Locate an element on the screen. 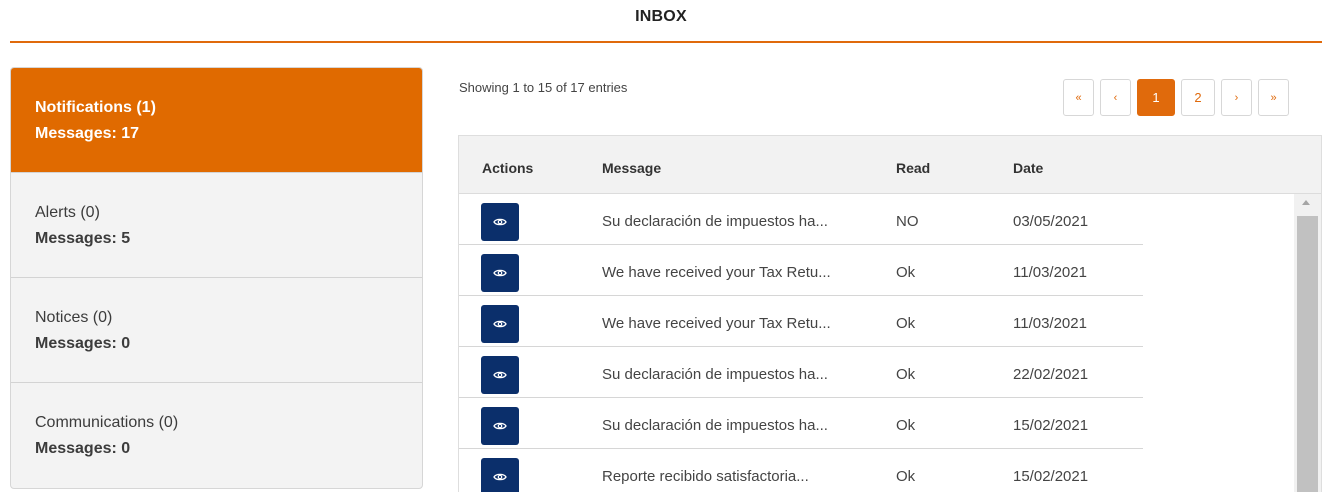  column-header-actions: Actions is located at coordinates (507, 168).